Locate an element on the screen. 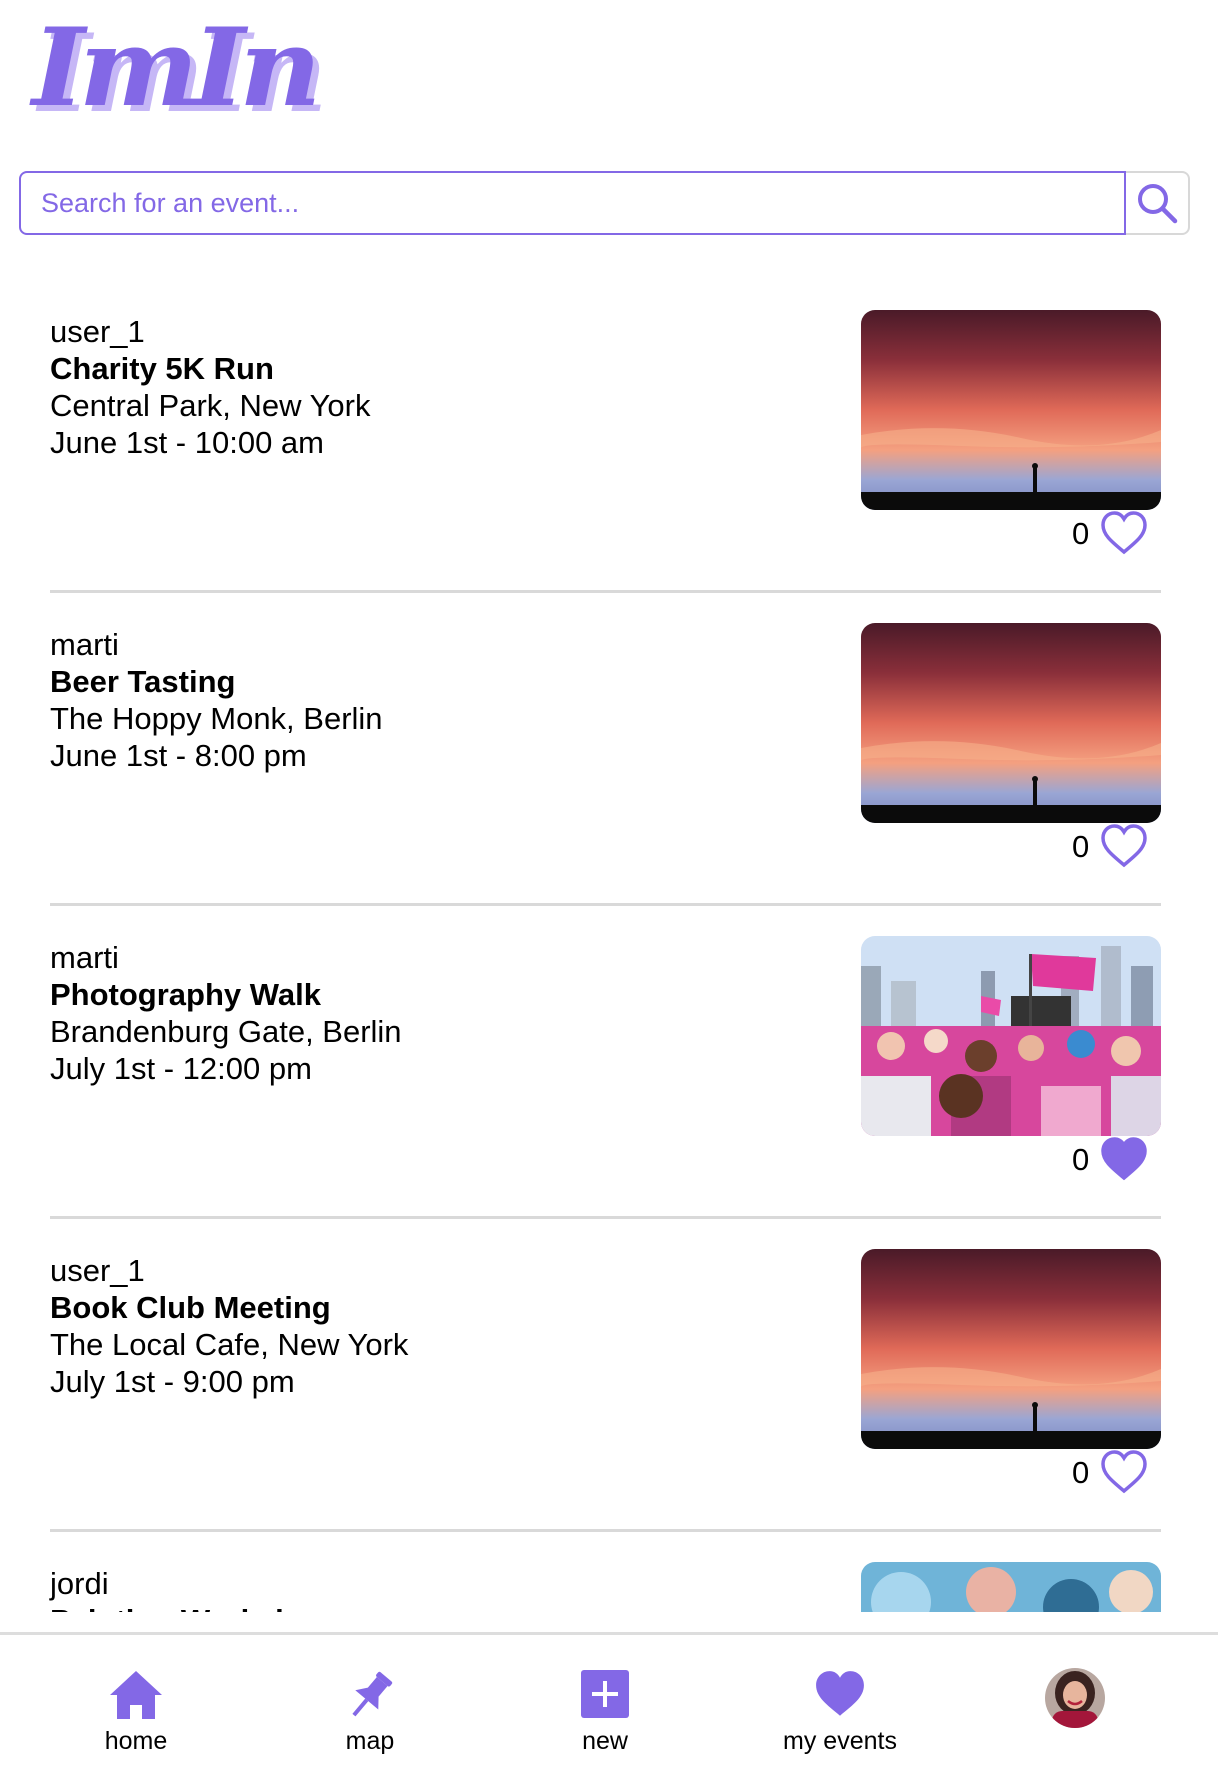  search-bar is located at coordinates (604, 203).